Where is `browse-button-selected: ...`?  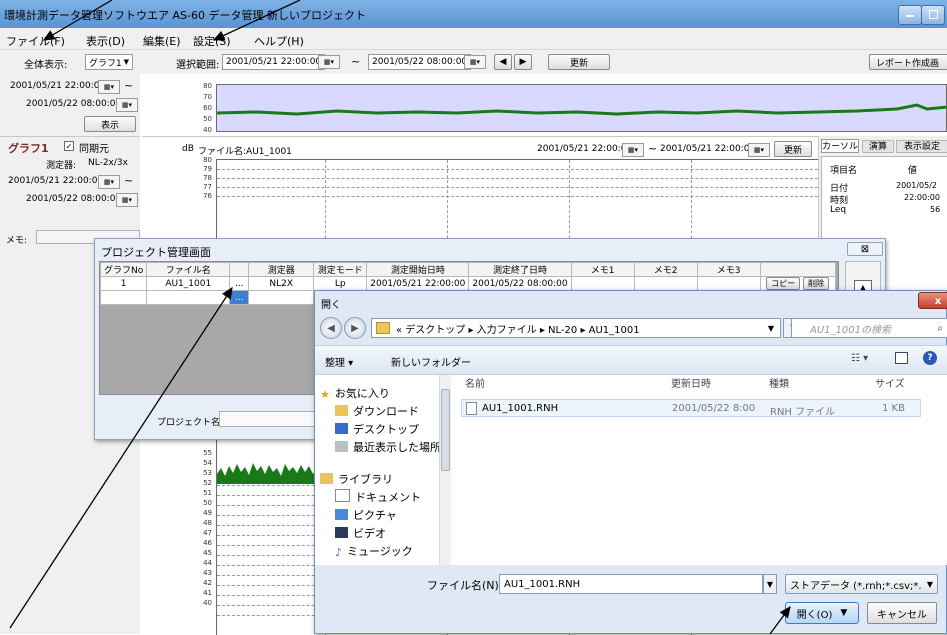 browse-button-selected: ... is located at coordinates (239, 297).